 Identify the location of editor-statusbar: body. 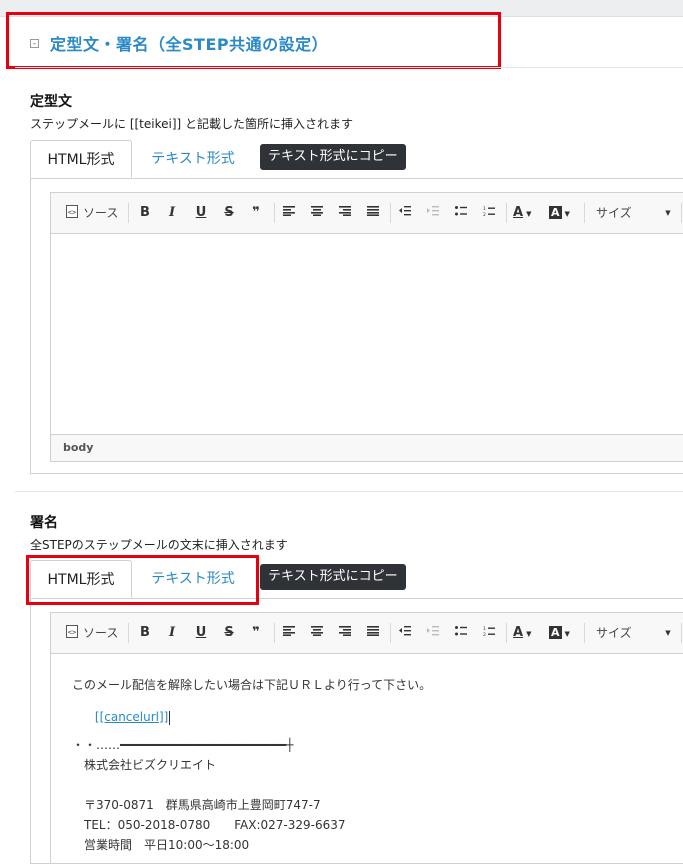
(367, 447).